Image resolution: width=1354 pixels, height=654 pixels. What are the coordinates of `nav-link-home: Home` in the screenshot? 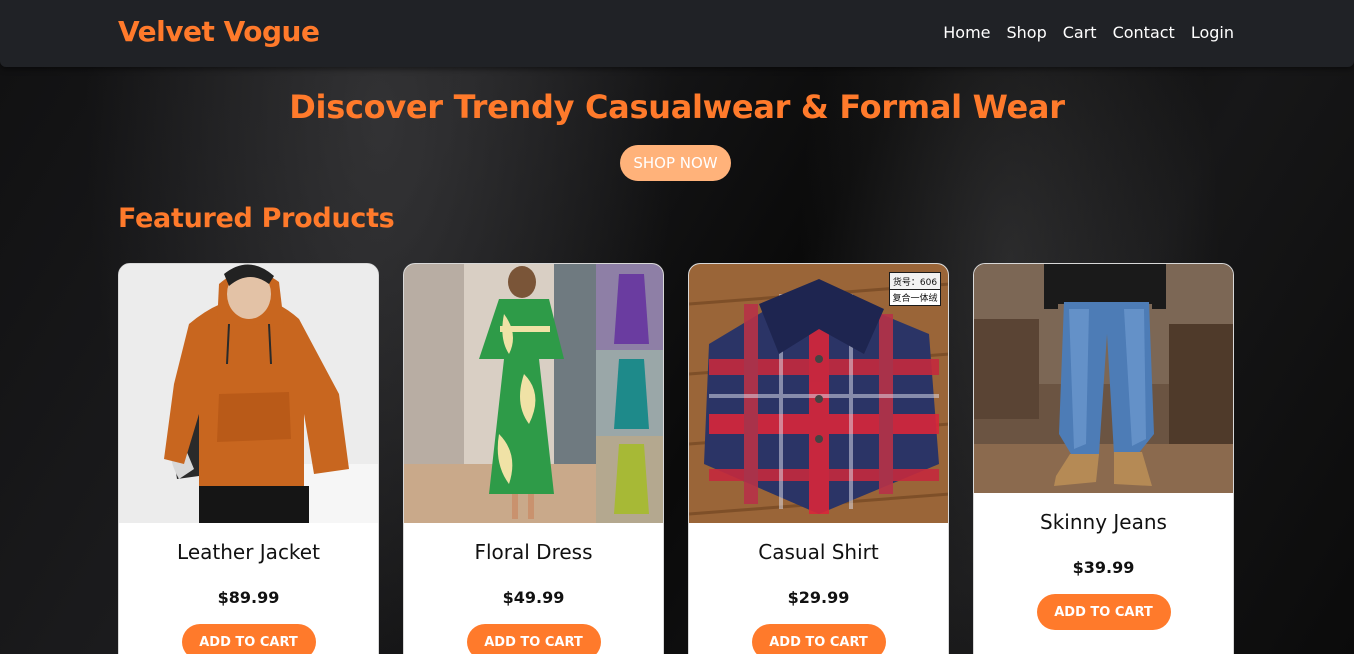 It's located at (966, 32).